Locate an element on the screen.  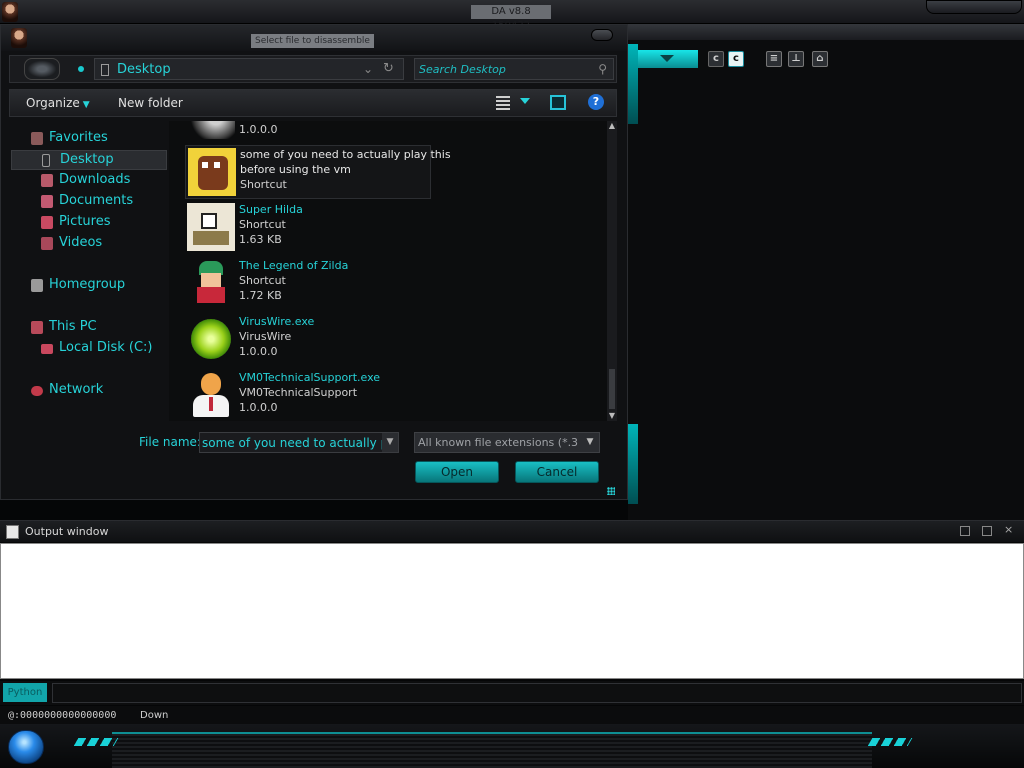
toolbar-c-highlight-icon: c is located at coordinates (736, 59).